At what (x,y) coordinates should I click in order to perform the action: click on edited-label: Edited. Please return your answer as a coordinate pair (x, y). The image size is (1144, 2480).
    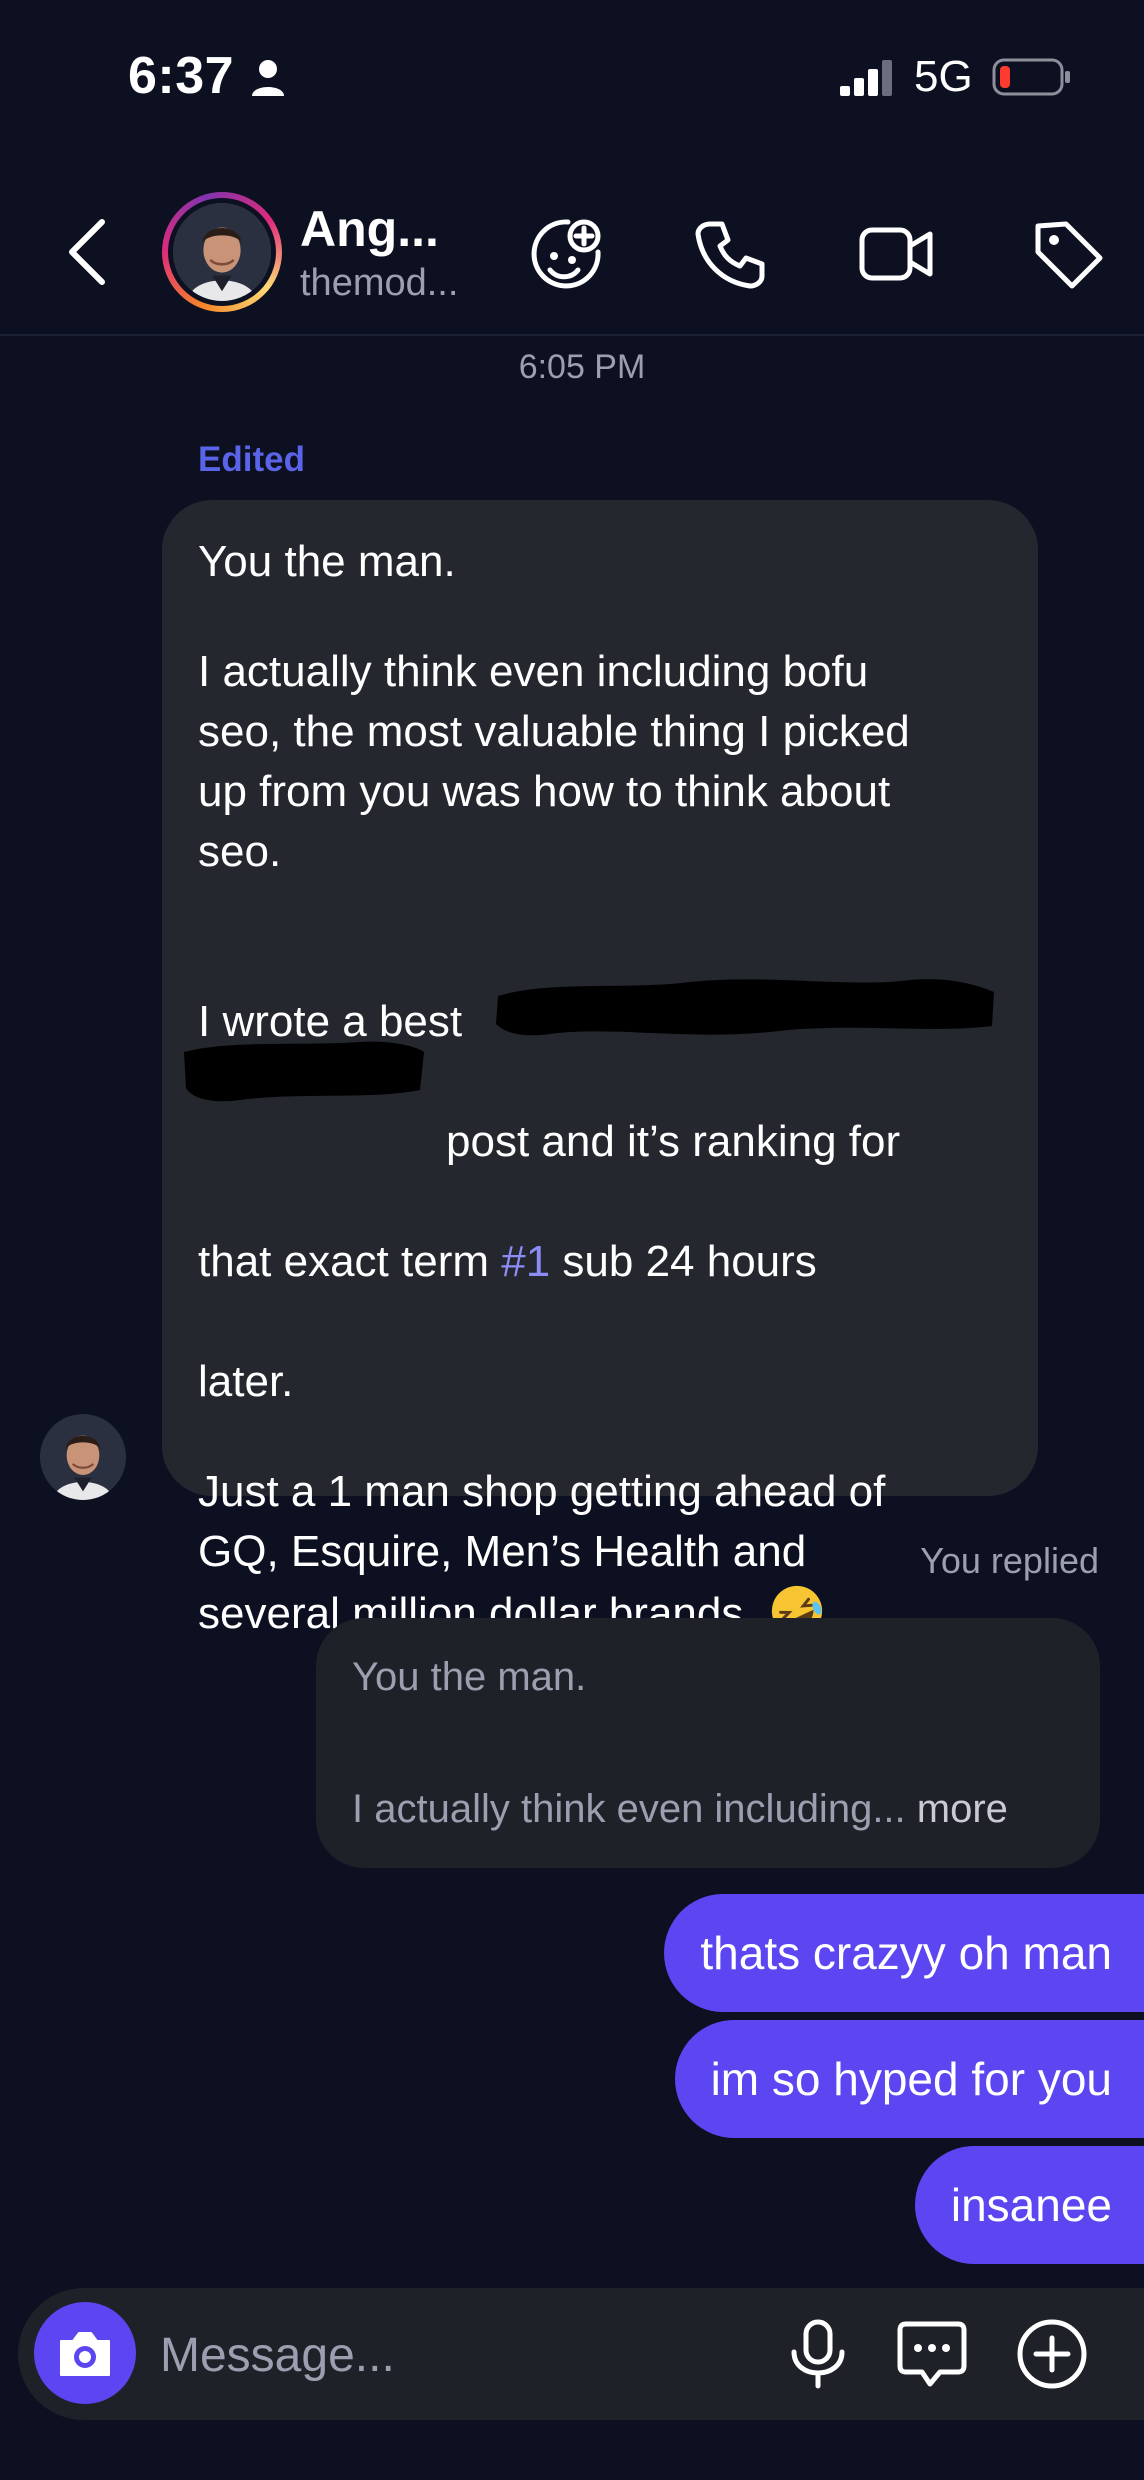
    Looking at the image, I should click on (251, 459).